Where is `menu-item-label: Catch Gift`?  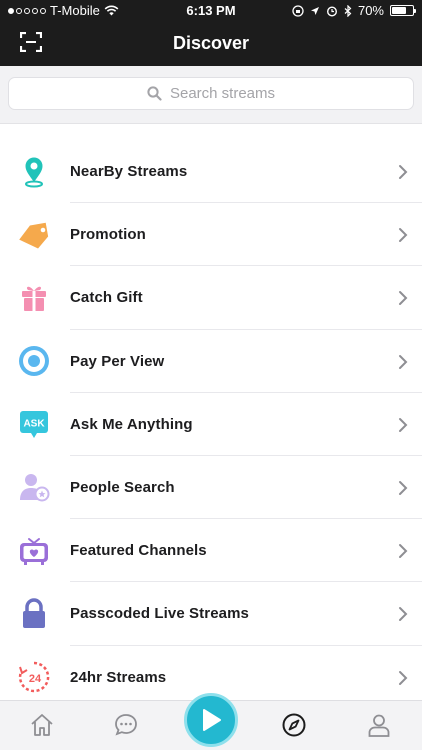 menu-item-label: Catch Gift is located at coordinates (106, 298).